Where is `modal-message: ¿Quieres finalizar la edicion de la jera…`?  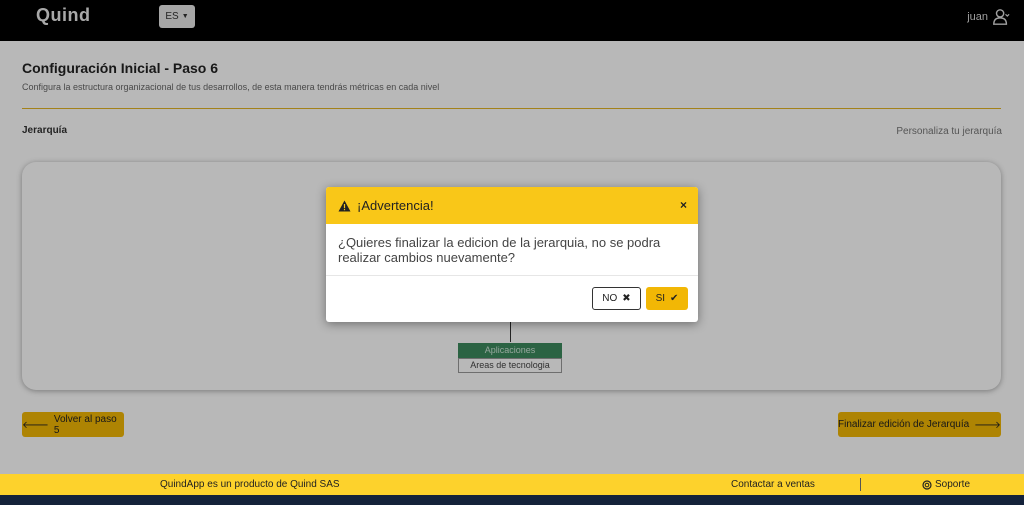 modal-message: ¿Quieres finalizar la edicion de la jera… is located at coordinates (512, 250).